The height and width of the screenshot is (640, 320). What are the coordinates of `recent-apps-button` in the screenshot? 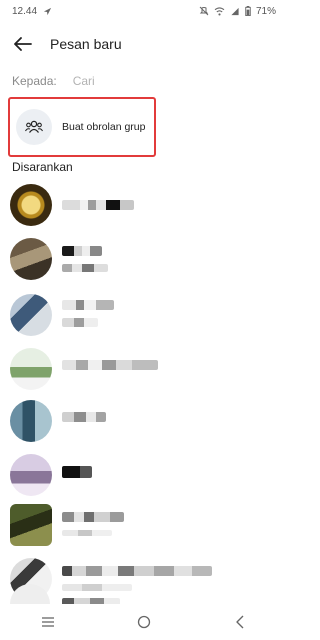 It's located at (48, 622).